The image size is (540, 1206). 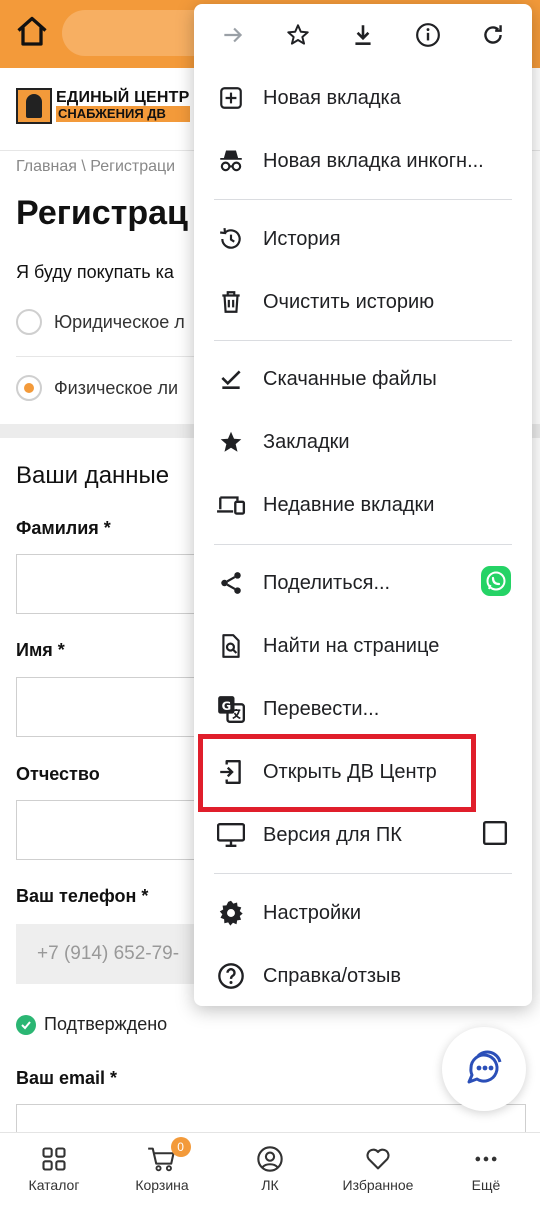 I want to click on nav-account: ЛК, so click(x=270, y=1169).